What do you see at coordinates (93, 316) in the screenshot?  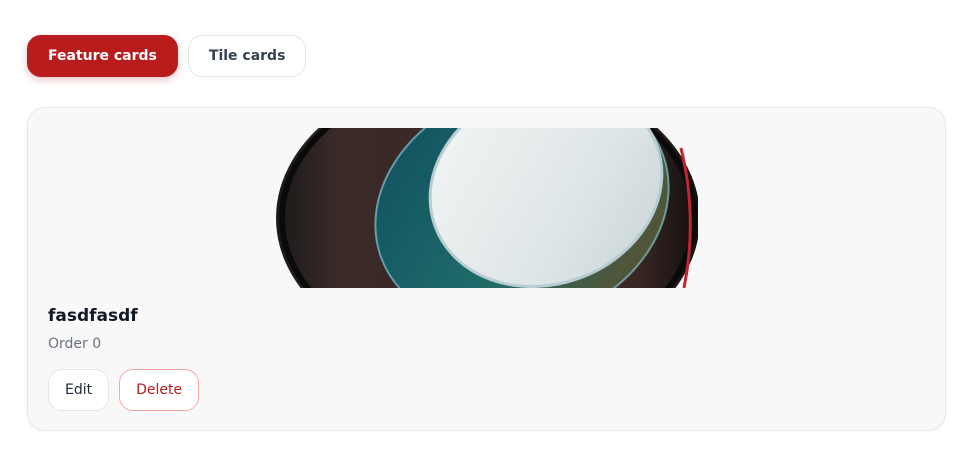 I see `card-title: fasdfasdf` at bounding box center [93, 316].